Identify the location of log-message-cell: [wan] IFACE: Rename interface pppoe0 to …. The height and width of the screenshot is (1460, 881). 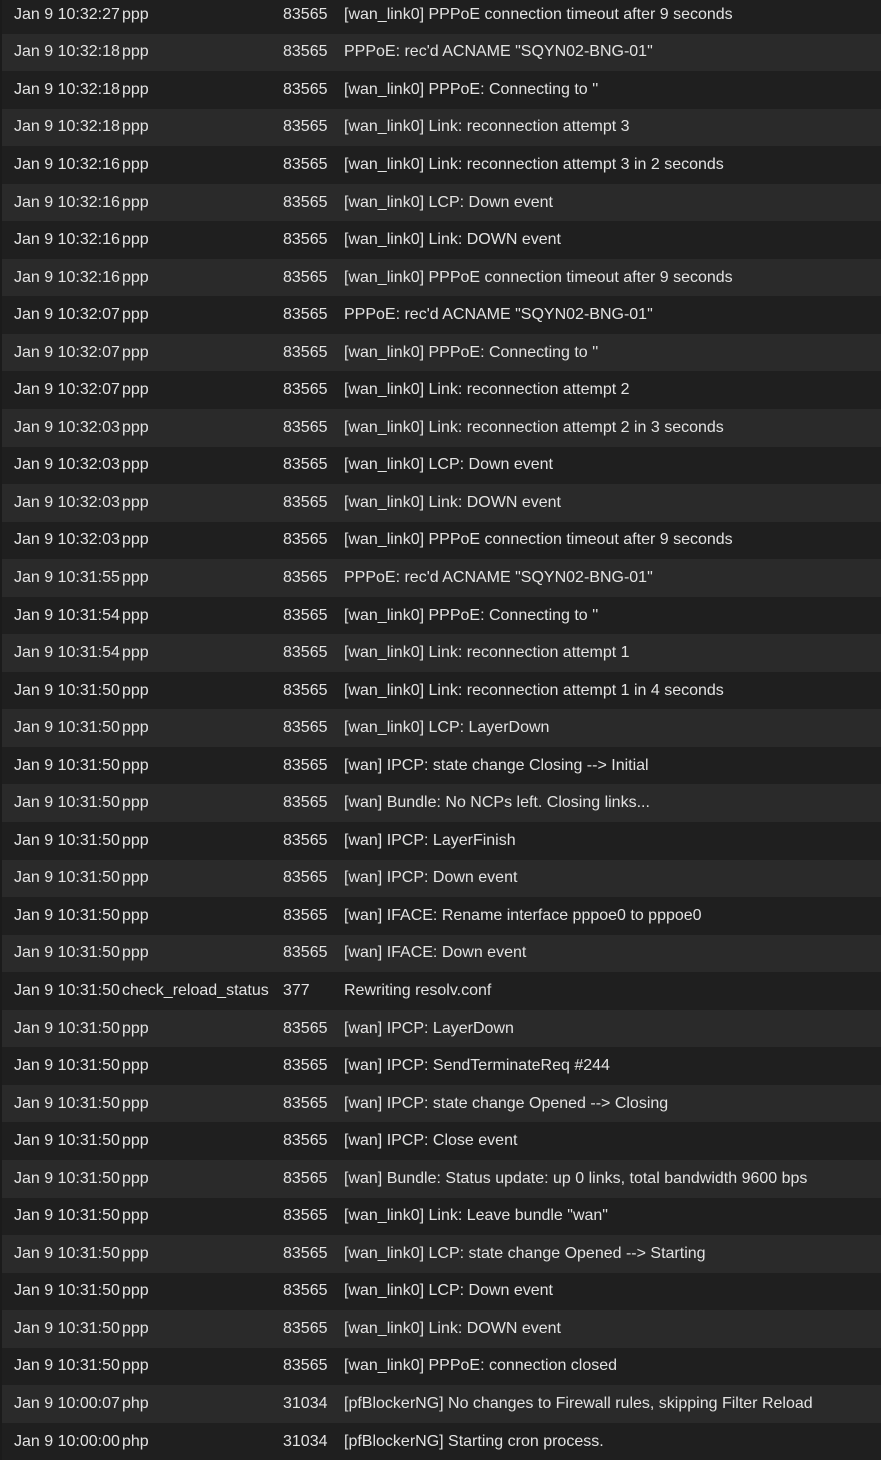
(523, 915).